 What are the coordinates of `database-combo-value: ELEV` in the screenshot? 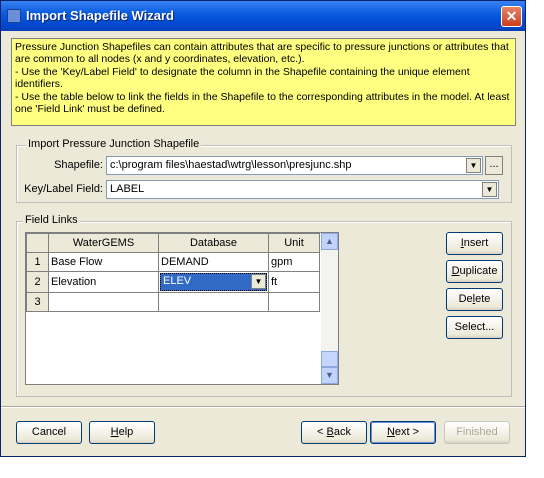 It's located at (177, 281).